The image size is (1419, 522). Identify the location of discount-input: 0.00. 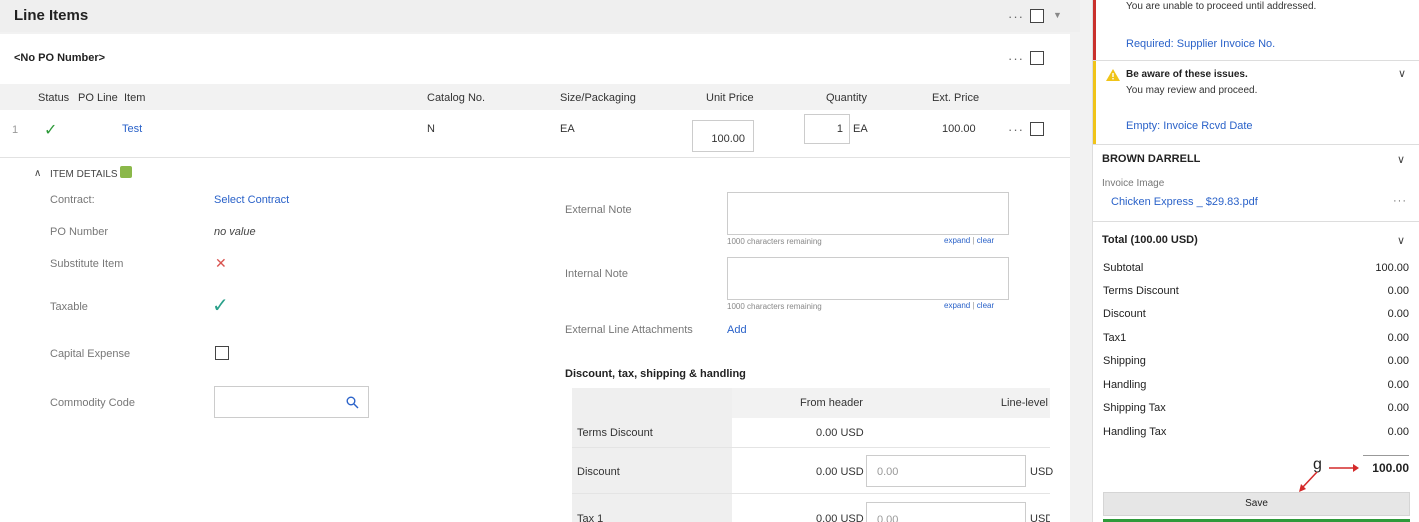
(946, 471).